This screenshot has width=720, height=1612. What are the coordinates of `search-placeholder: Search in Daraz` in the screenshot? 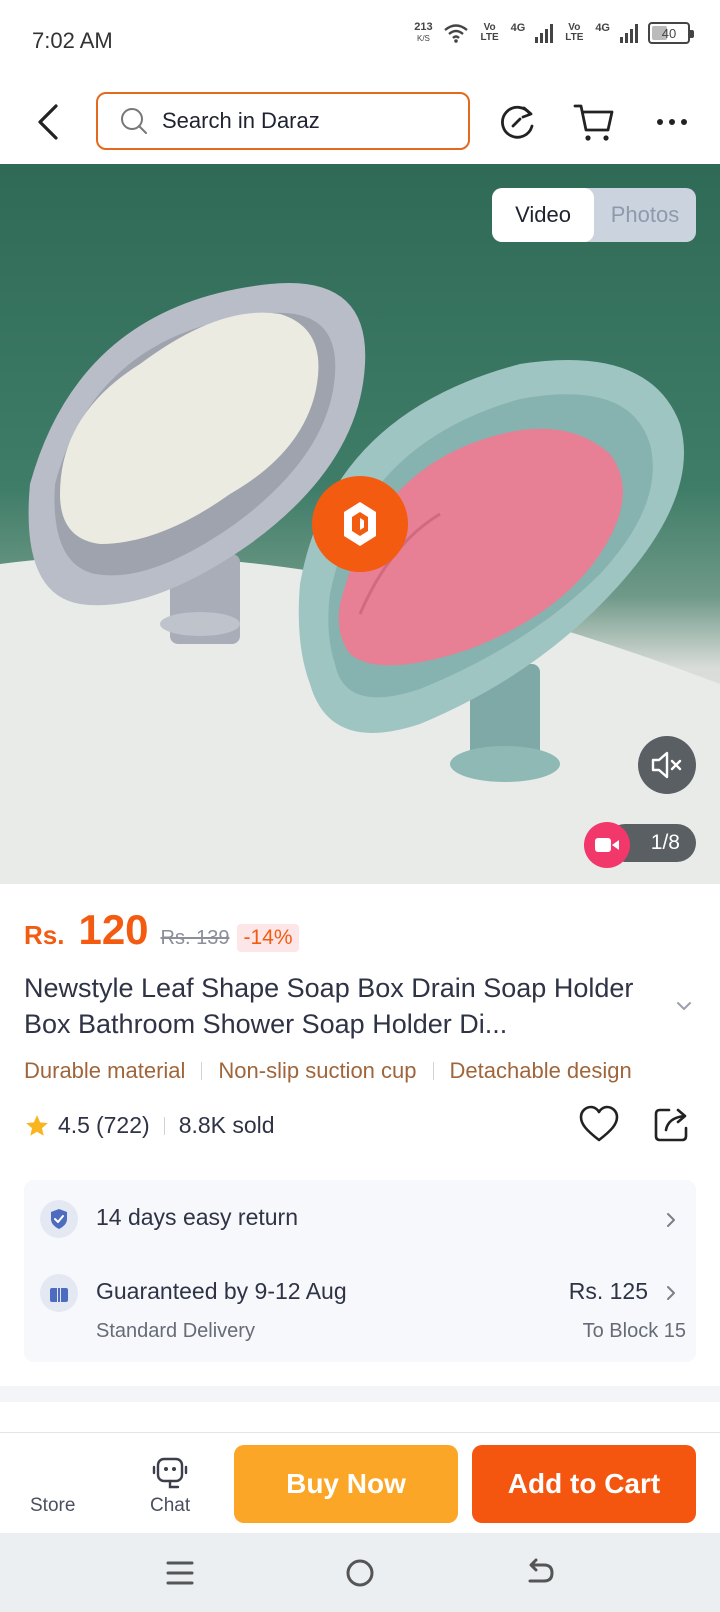 It's located at (241, 120).